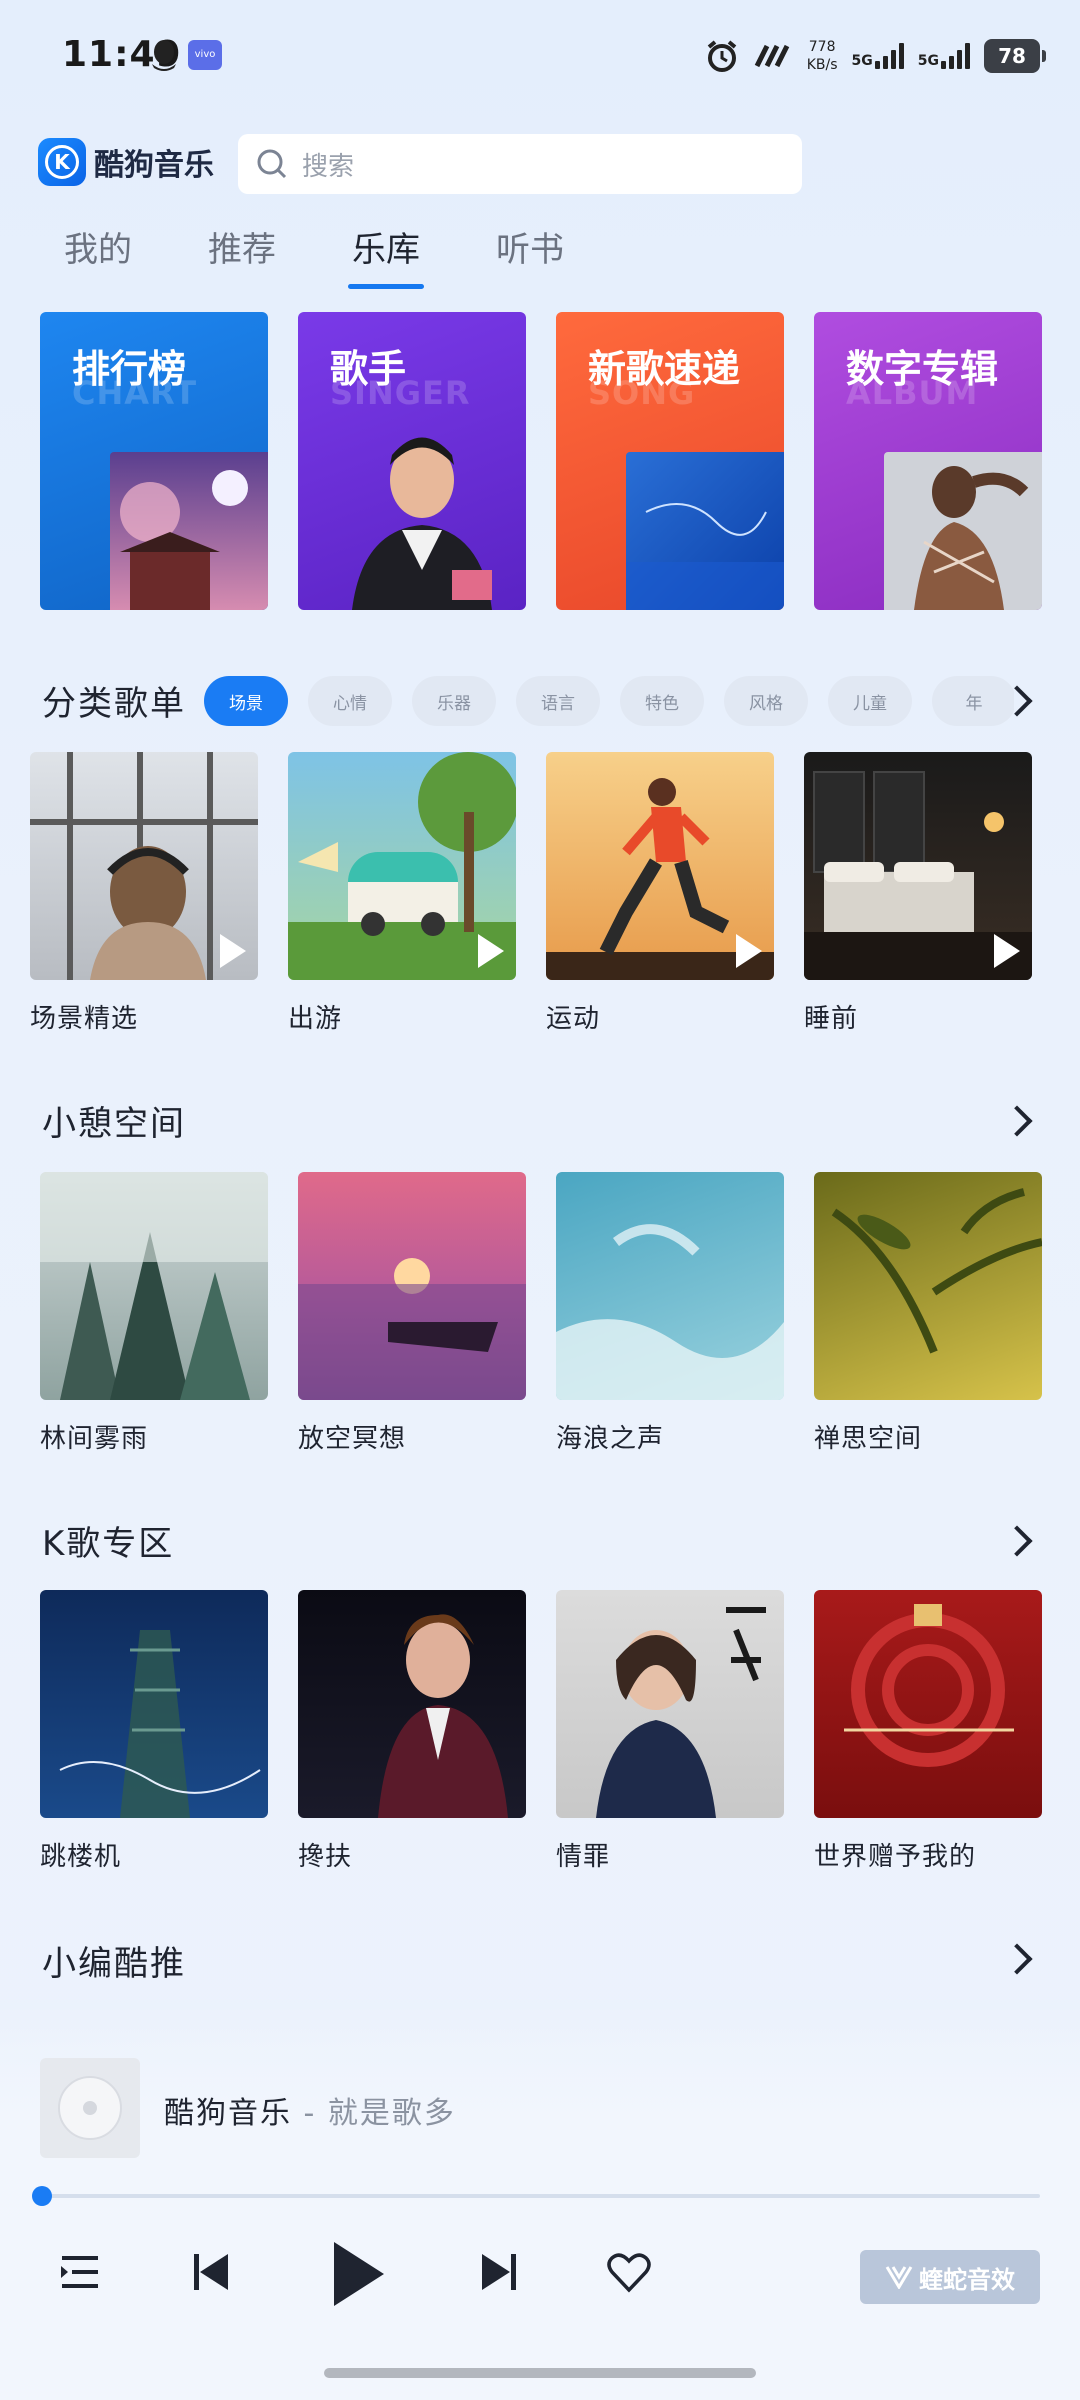  I want to click on battery-indicator: 78, so click(1015, 56).